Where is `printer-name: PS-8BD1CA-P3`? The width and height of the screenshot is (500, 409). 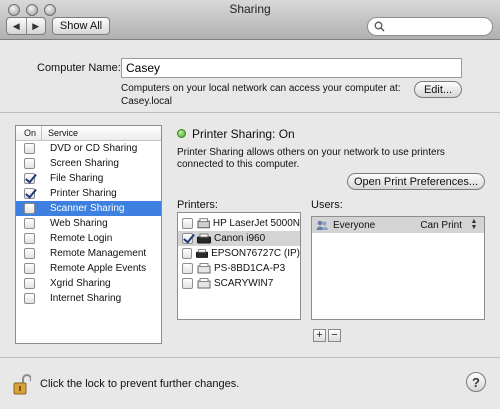 printer-name: PS-8BD1CA-P3 is located at coordinates (250, 268).